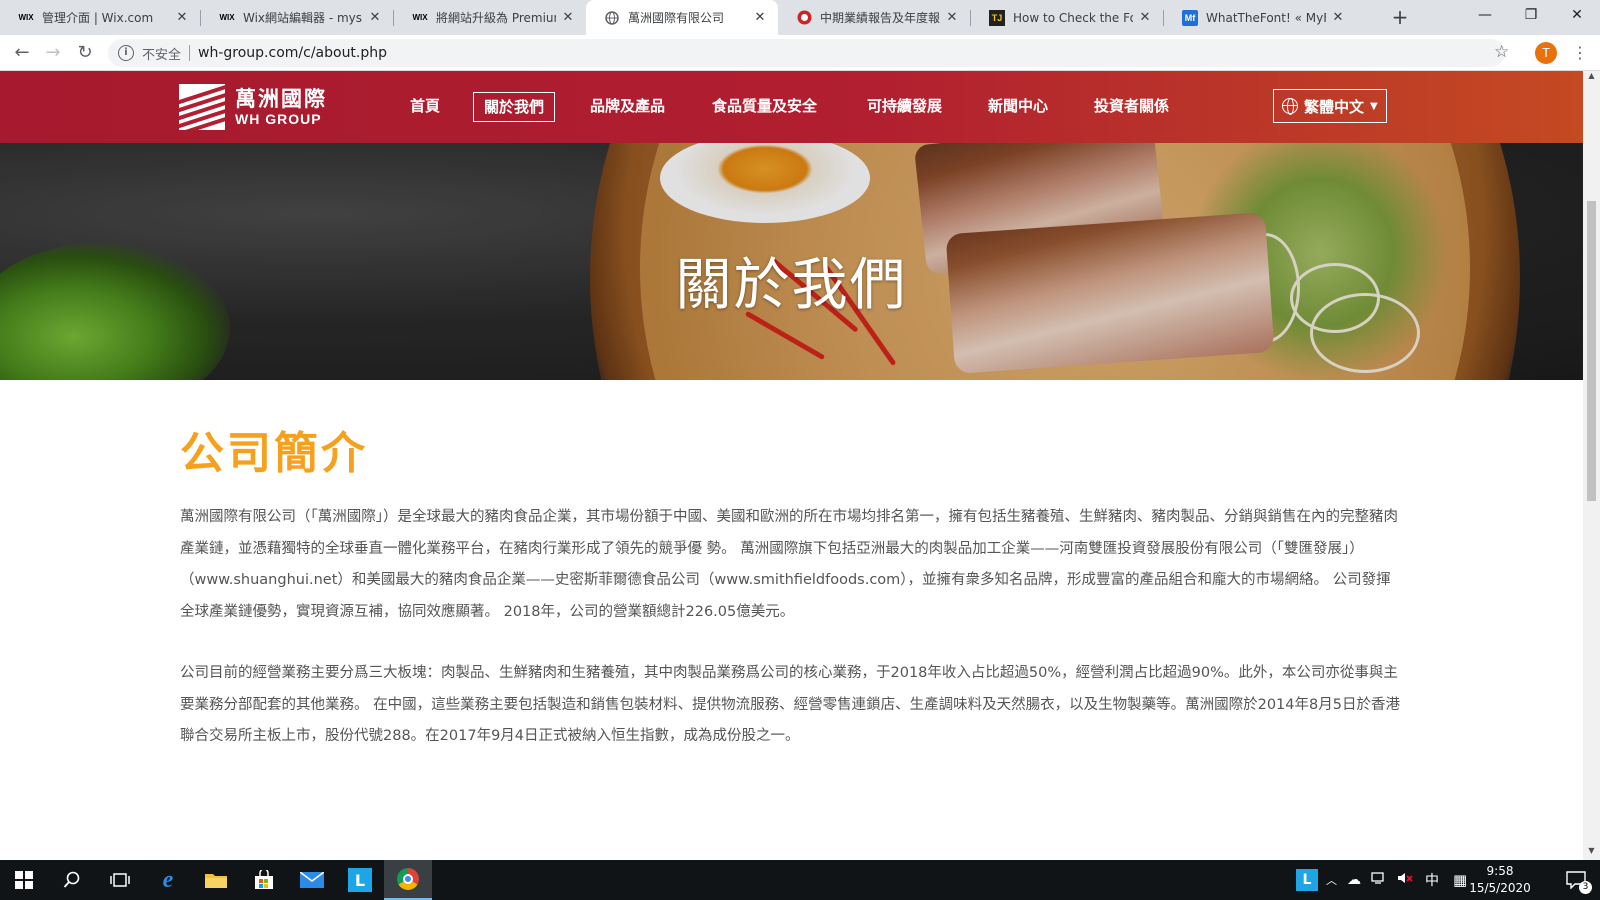  I want to click on nav-investors: 投資者關係, so click(1131, 107).